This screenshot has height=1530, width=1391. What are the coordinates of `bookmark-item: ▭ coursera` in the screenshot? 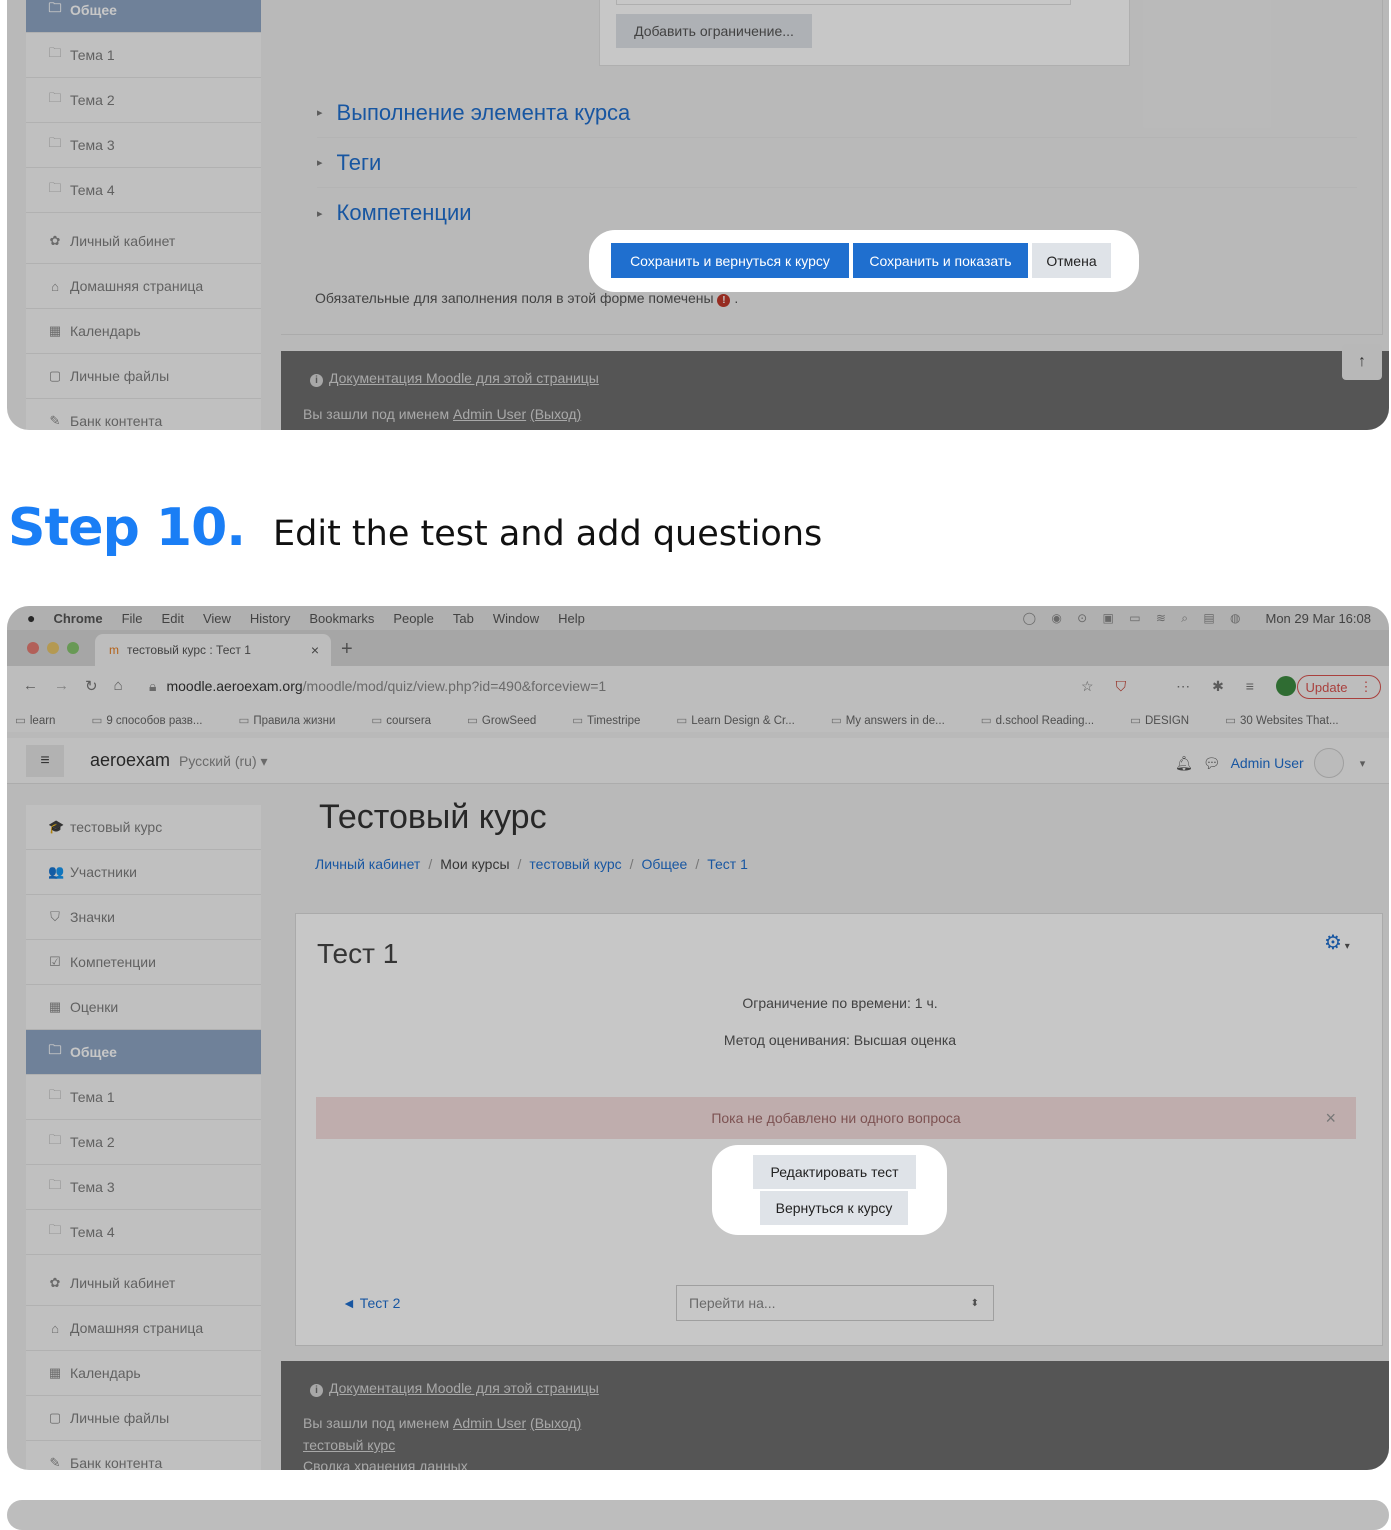 It's located at (410, 720).